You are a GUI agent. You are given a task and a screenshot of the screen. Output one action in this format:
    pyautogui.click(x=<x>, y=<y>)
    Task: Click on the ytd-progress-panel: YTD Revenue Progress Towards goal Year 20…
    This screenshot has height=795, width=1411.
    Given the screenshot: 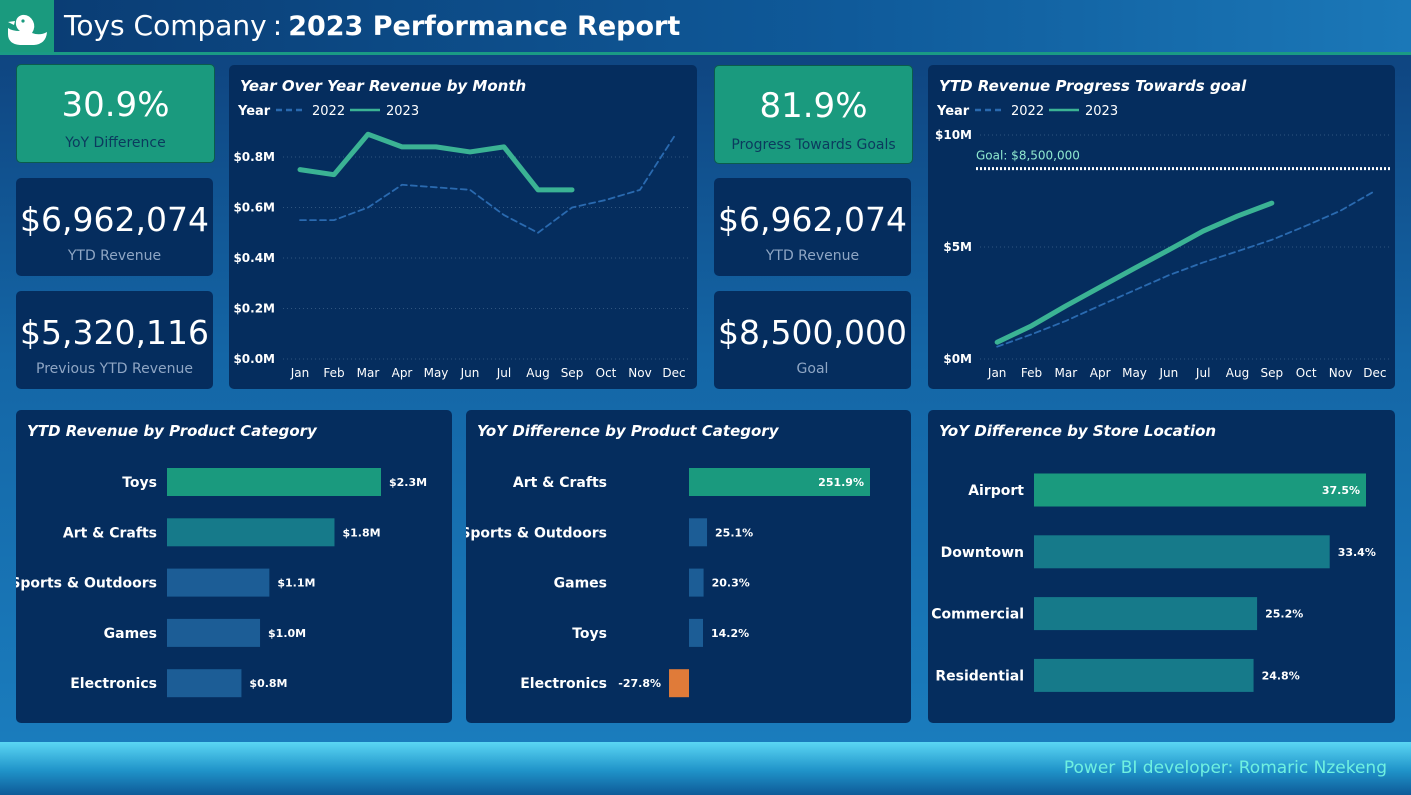 What is the action you would take?
    pyautogui.click(x=1161, y=227)
    